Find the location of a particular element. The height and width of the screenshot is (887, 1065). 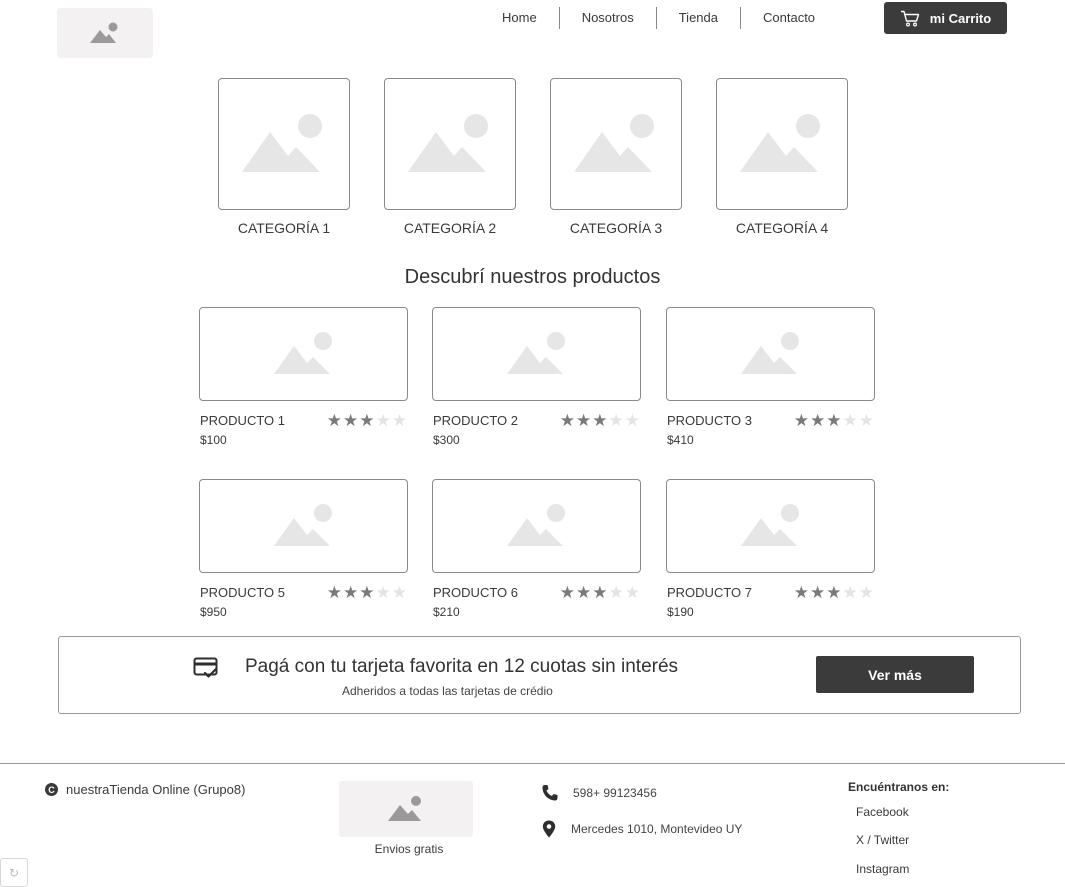

product-price: $100 is located at coordinates (213, 440).